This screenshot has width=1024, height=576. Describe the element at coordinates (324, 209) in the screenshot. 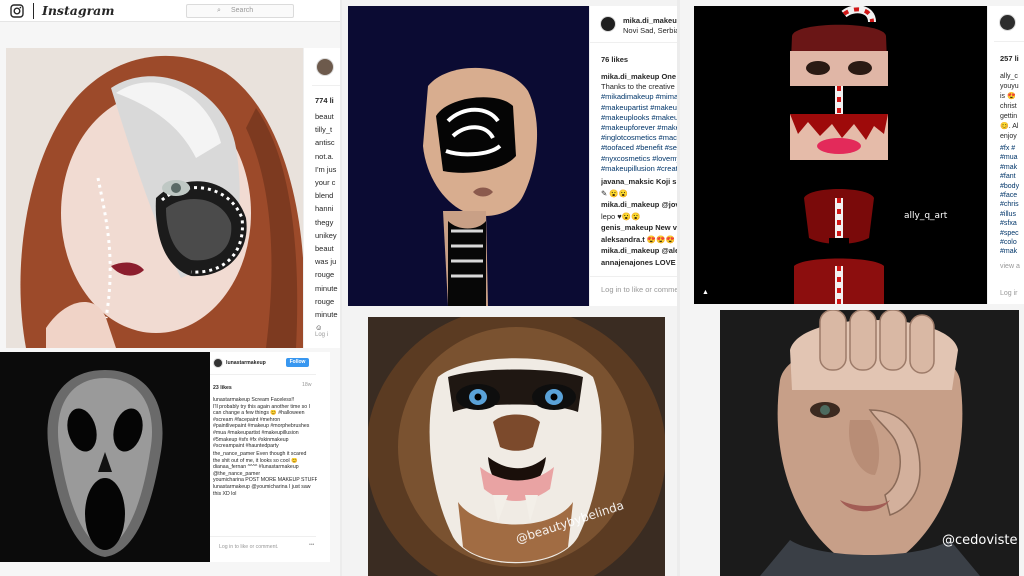

I see `post1-comment-line: hanni` at that location.